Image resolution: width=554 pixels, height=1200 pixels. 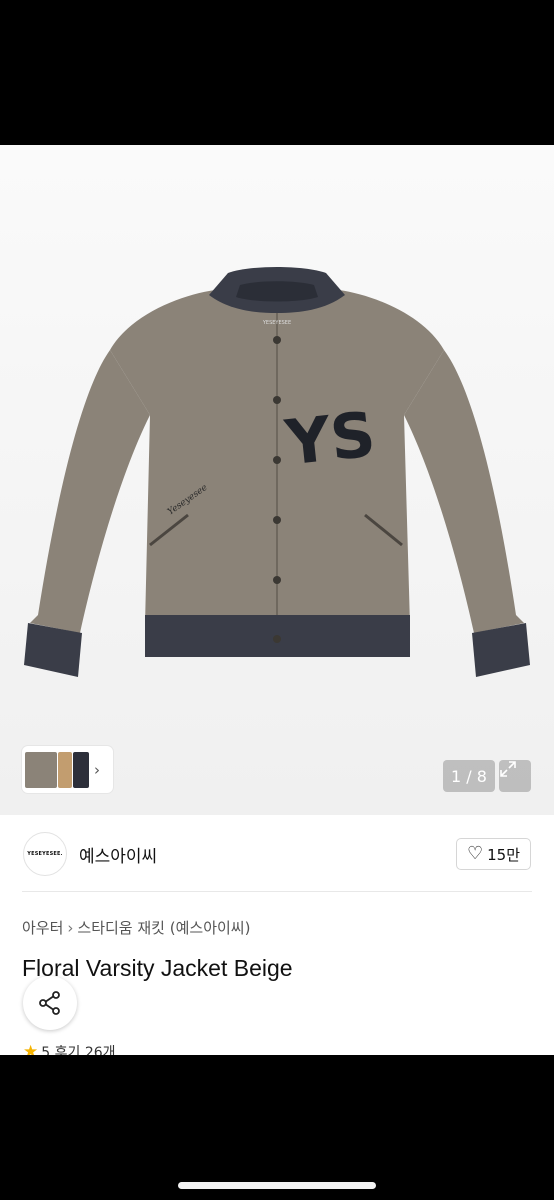 What do you see at coordinates (45, 854) in the screenshot?
I see `brand-logo: YESEYESEE.` at bounding box center [45, 854].